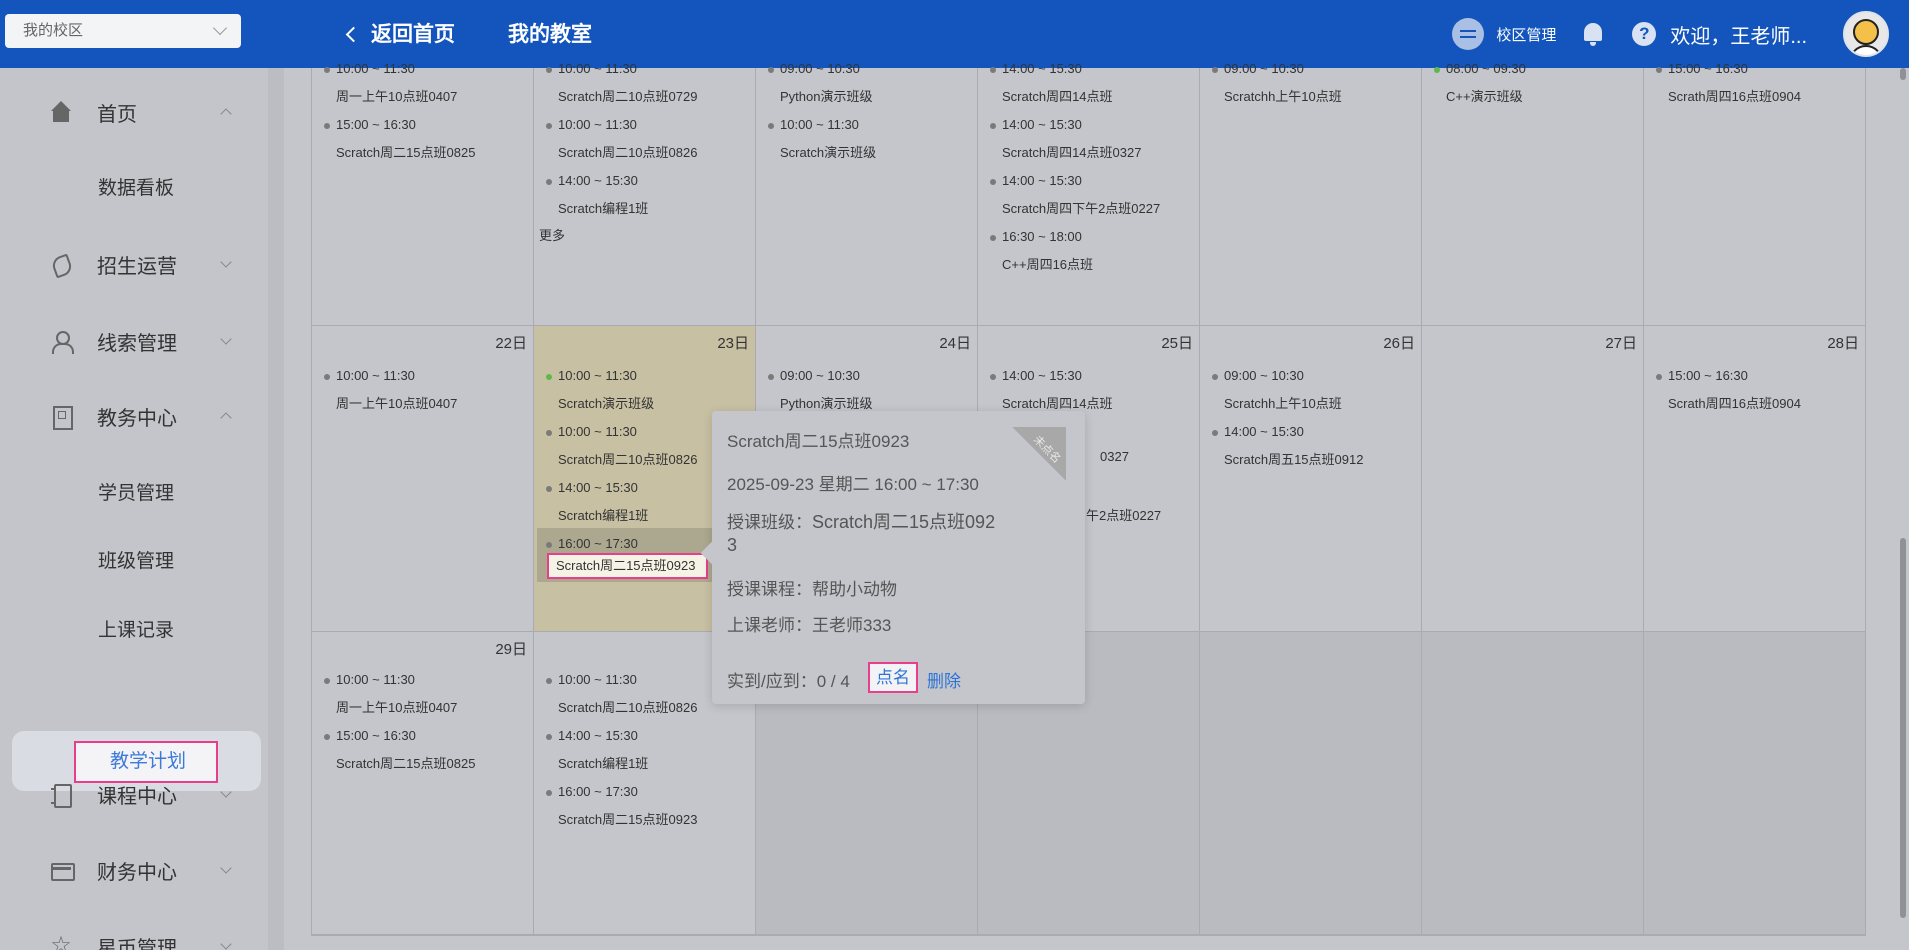  Describe the element at coordinates (1866, 34) in the screenshot. I see `avatar` at that location.